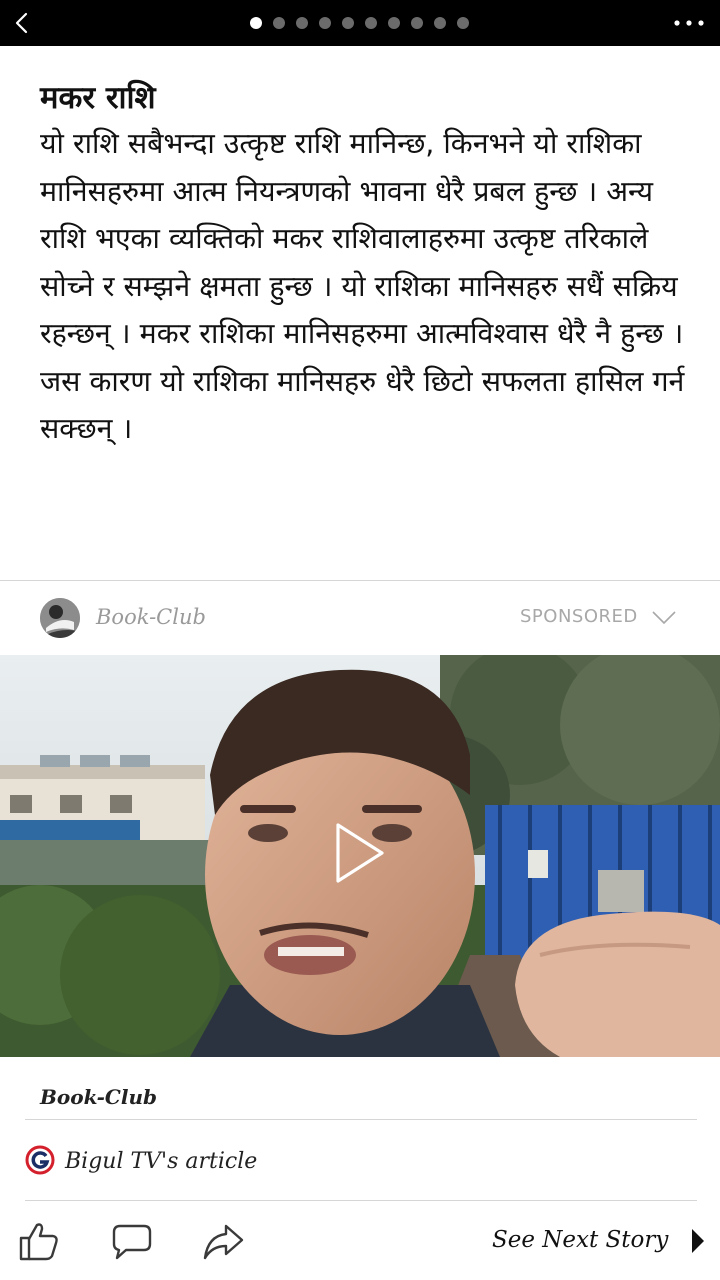  I want to click on sponsored-label: SPONSORED, so click(579, 616).